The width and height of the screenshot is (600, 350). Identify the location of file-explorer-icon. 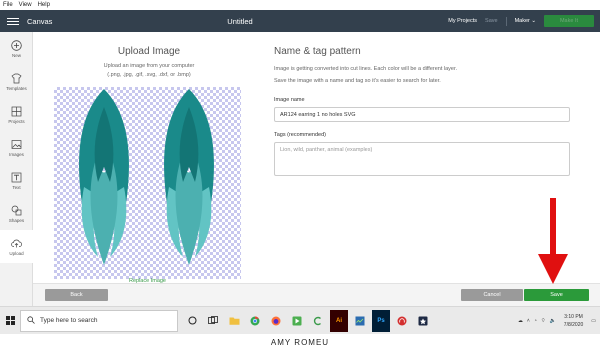
(234, 321).